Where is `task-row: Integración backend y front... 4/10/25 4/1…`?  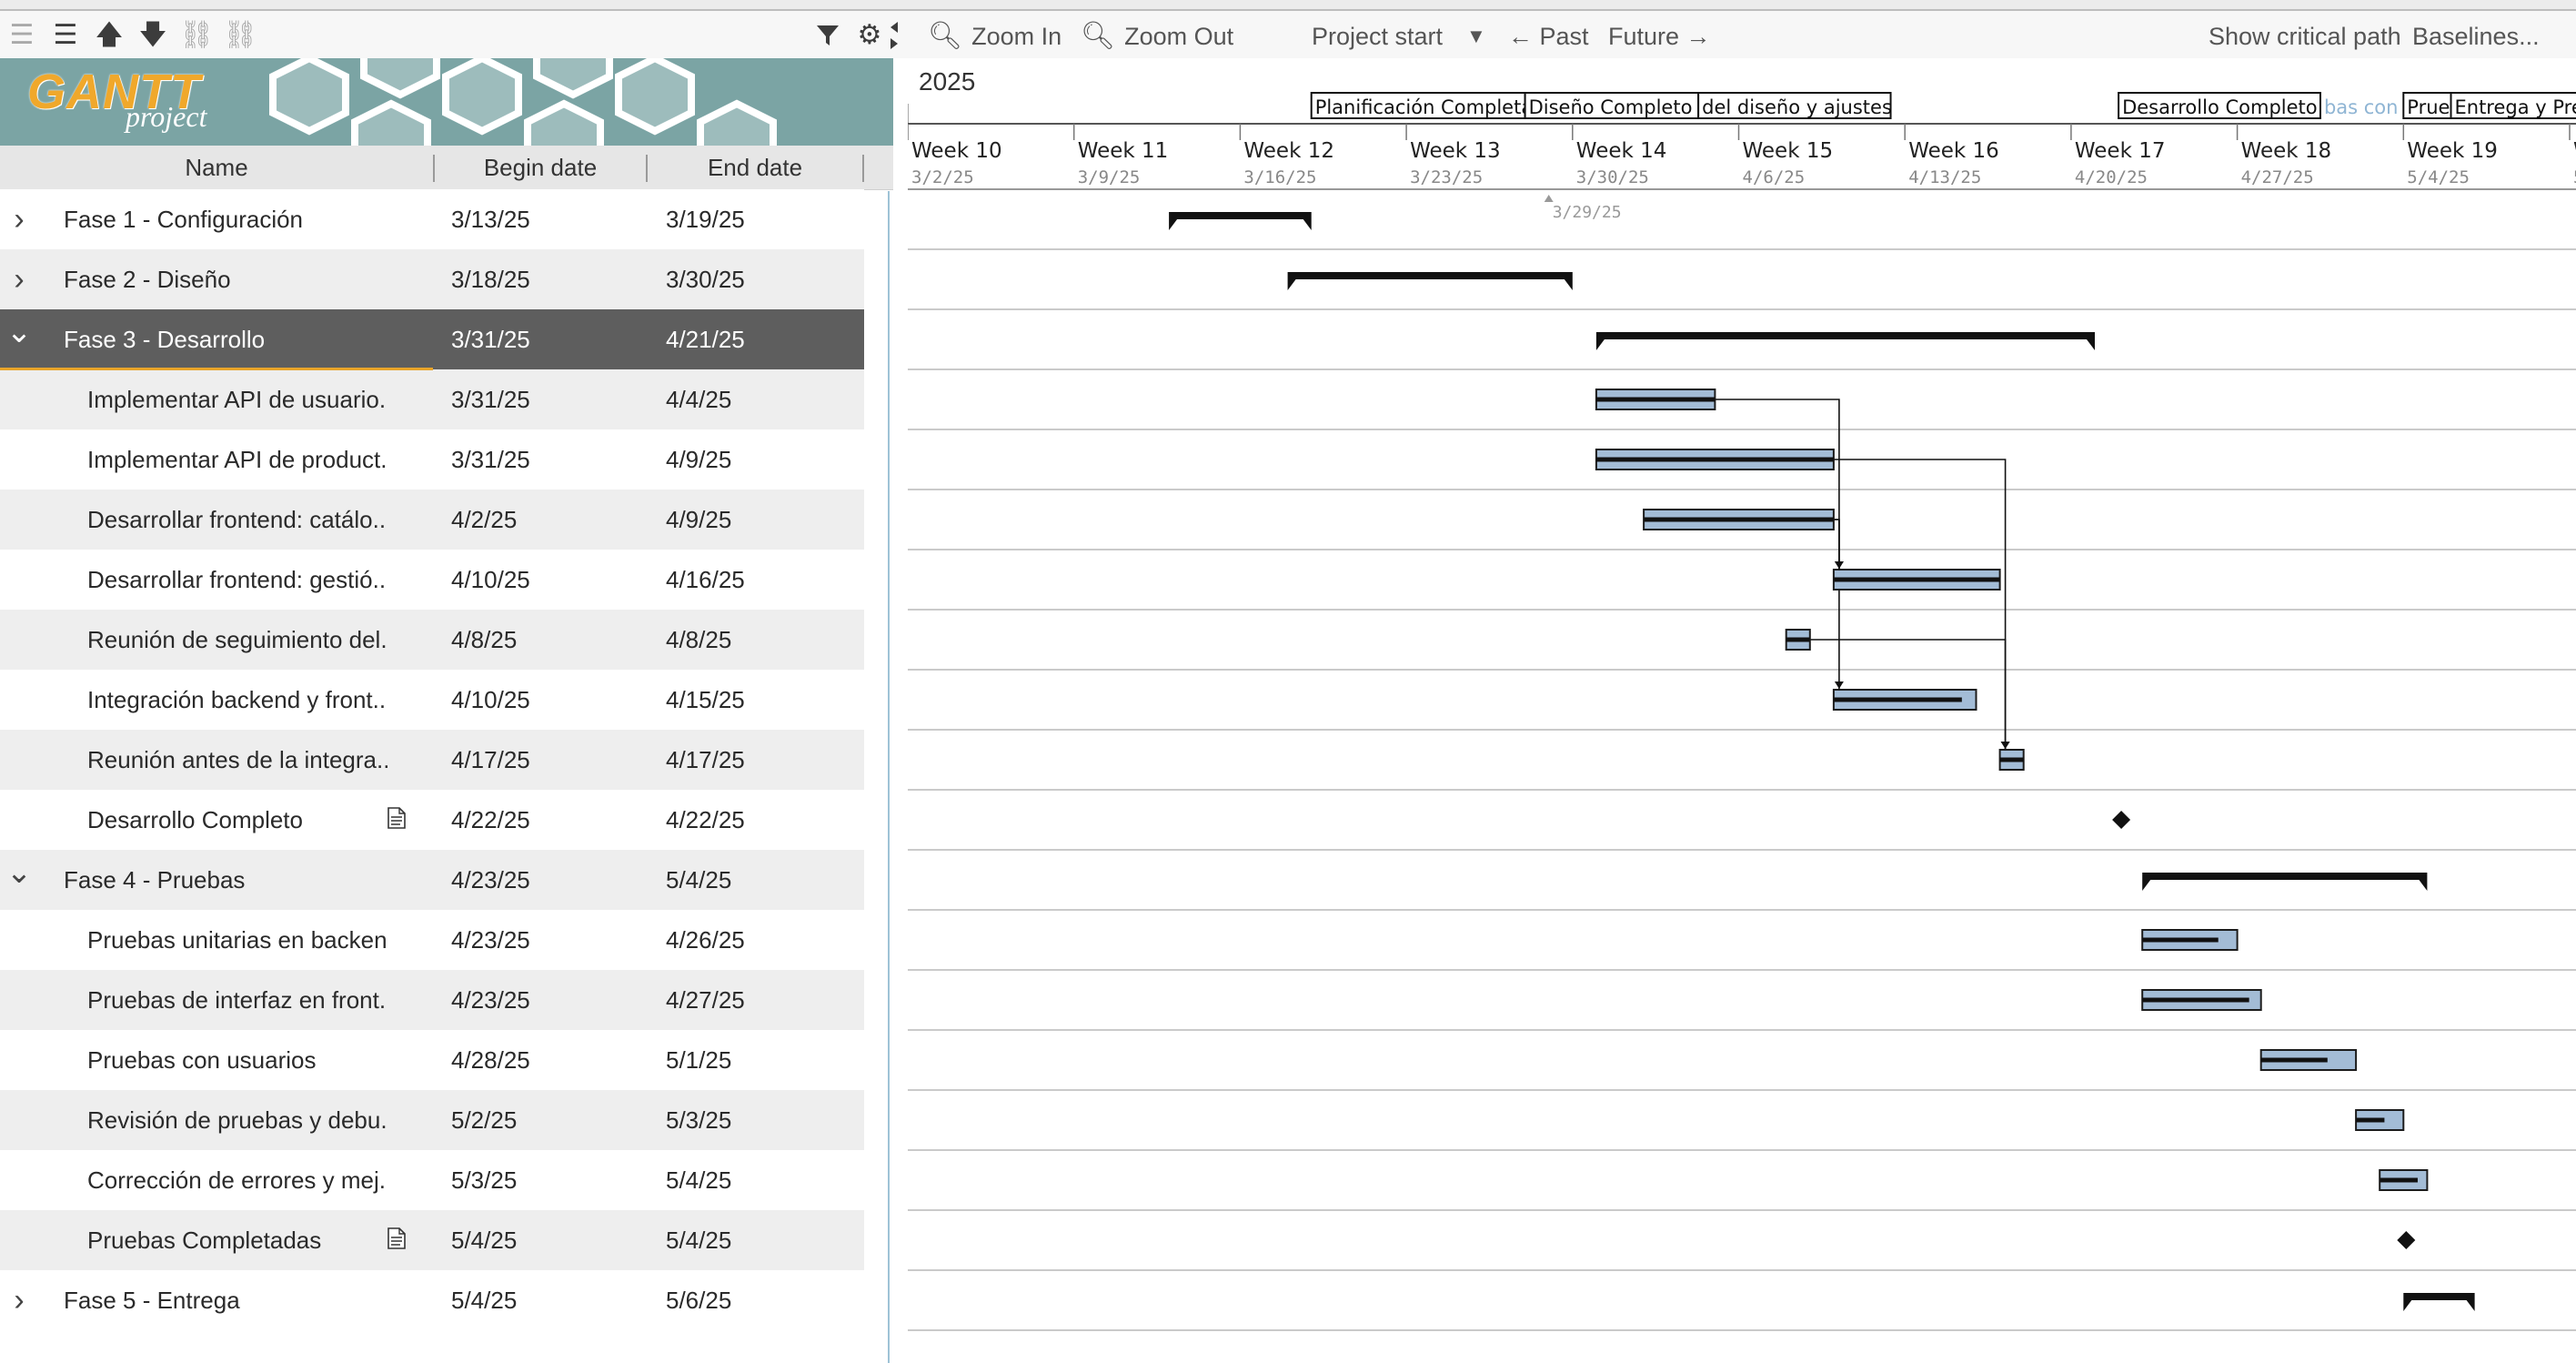 task-row: Integración backend y front... 4/10/25 4/1… is located at coordinates (432, 700).